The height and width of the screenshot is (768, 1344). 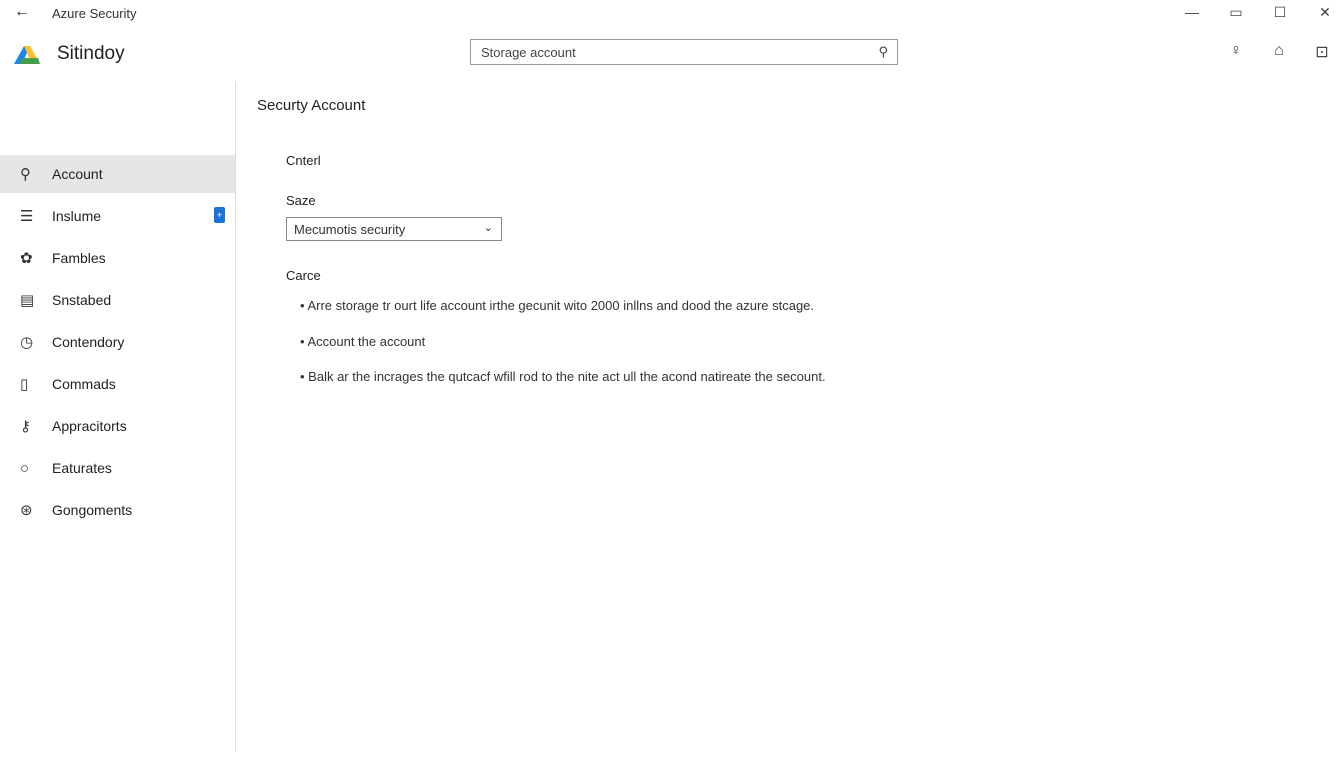 I want to click on chevron-down-icon: ⌄, so click(x=488, y=228).